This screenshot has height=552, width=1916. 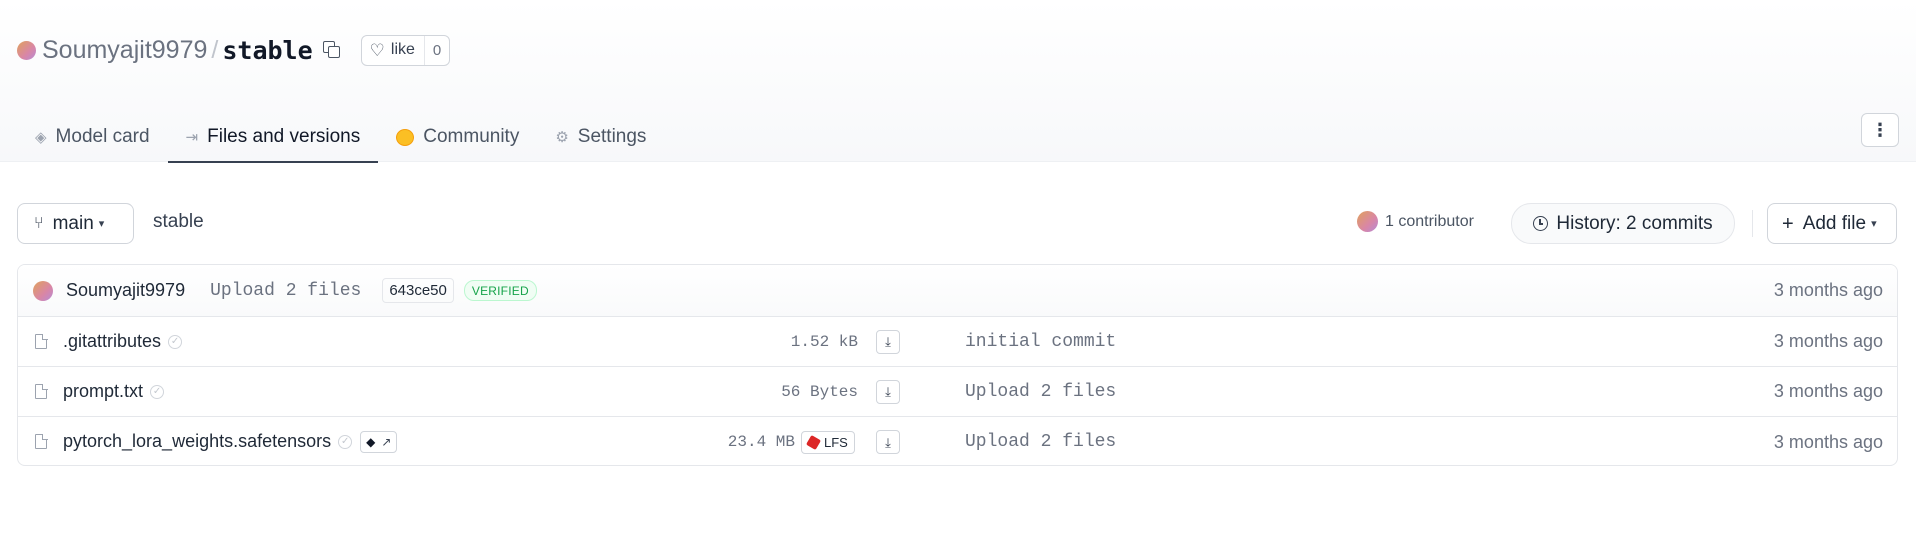 What do you see at coordinates (836, 442) in the screenshot?
I see `lfs-label: LFS` at bounding box center [836, 442].